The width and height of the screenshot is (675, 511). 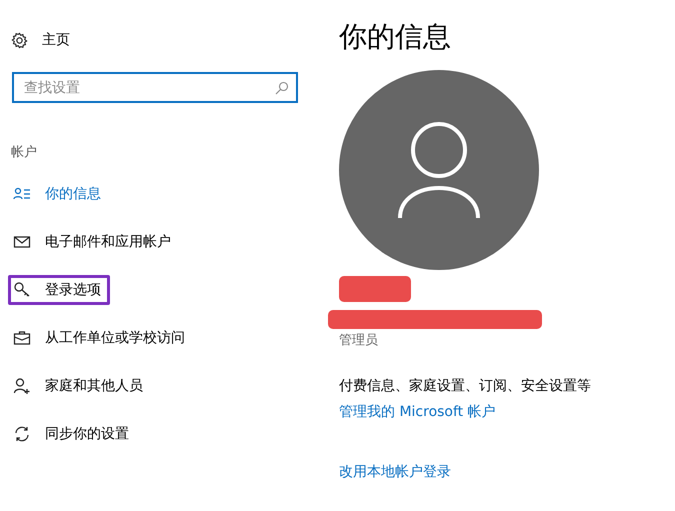 What do you see at coordinates (358, 340) in the screenshot?
I see `account-role: 管理员` at bounding box center [358, 340].